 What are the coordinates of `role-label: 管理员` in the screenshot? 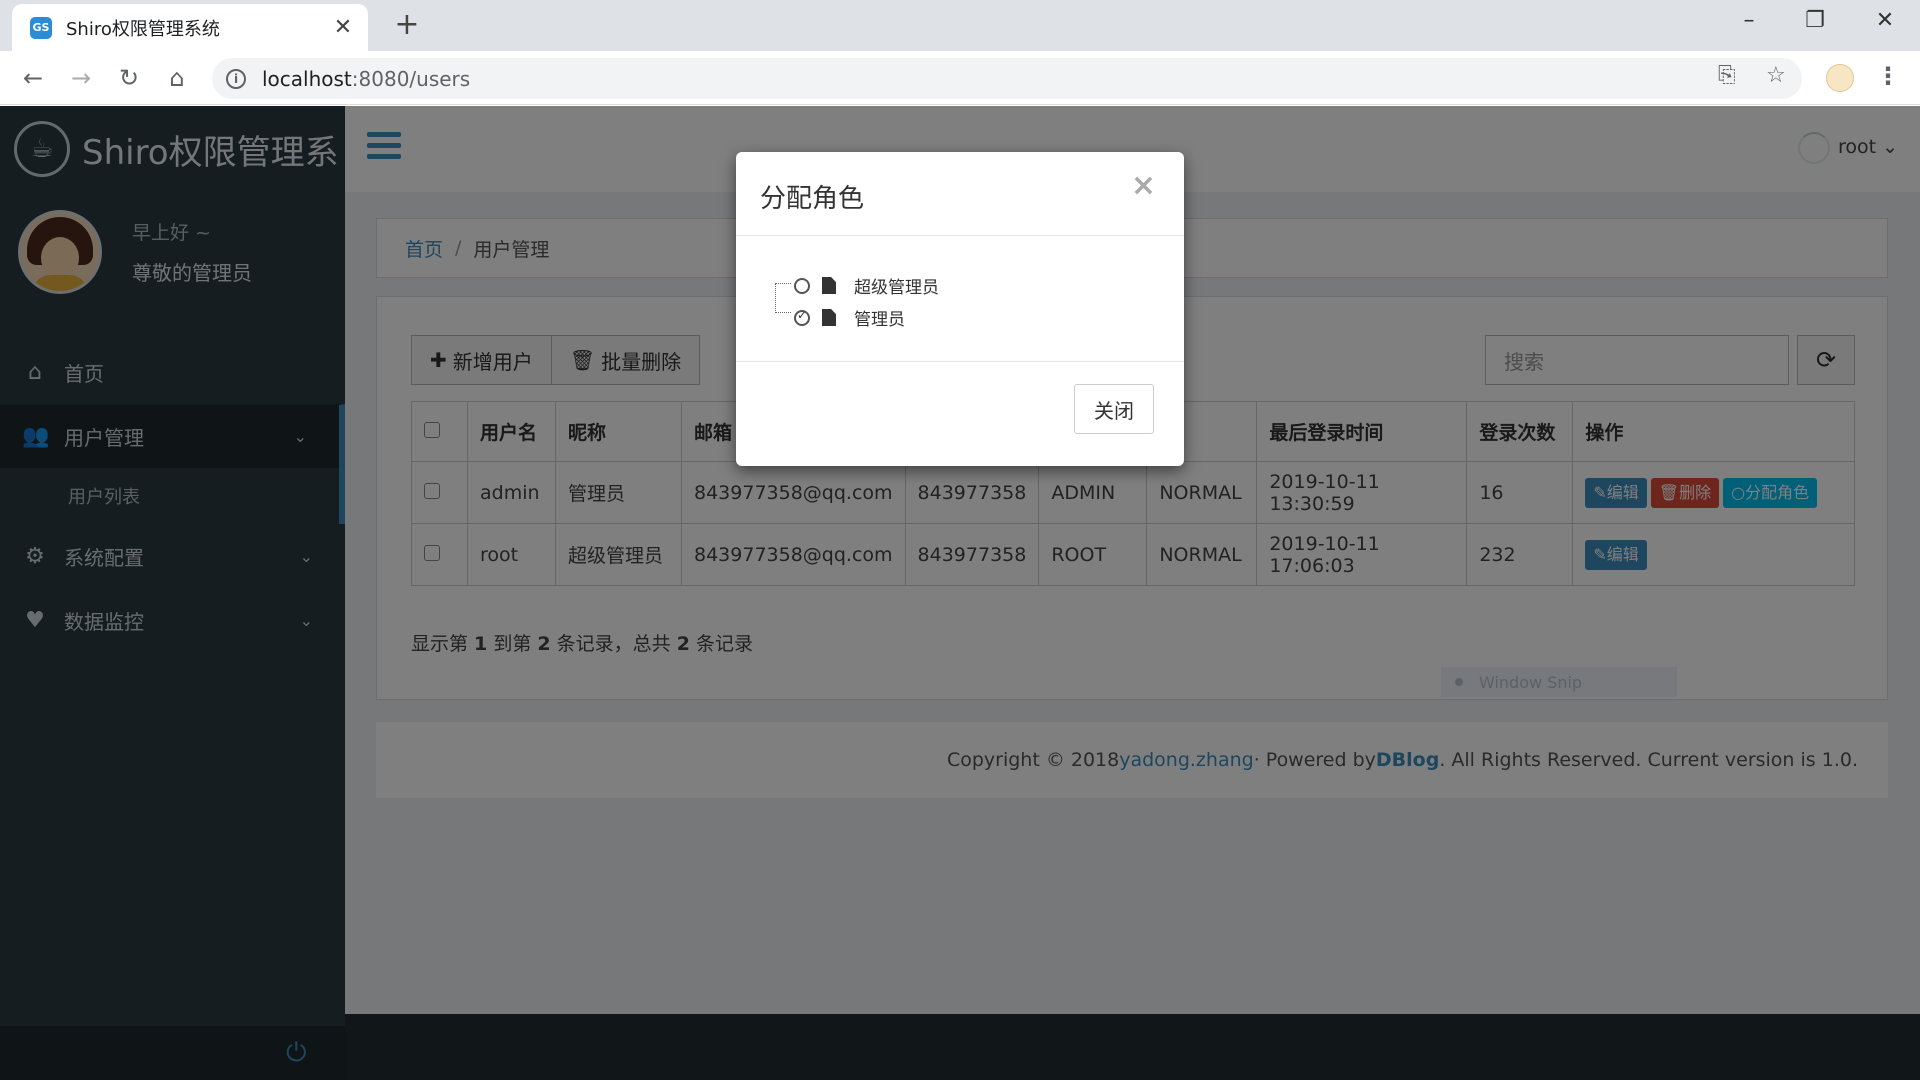 It's located at (879, 320).